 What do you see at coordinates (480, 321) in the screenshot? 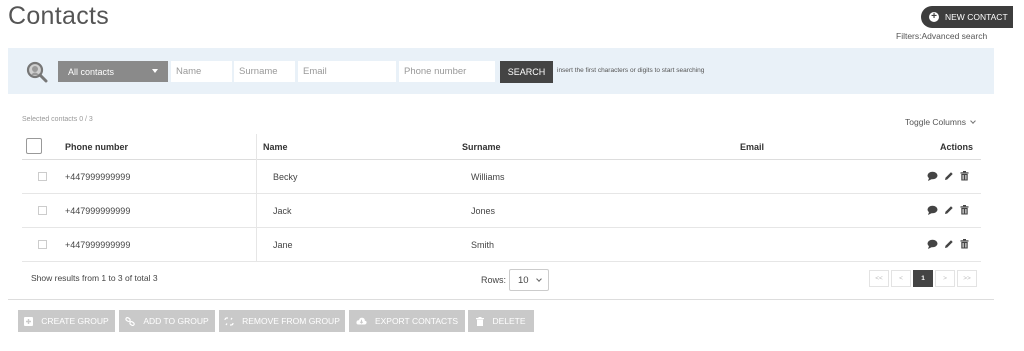
I see `trash-icon` at bounding box center [480, 321].